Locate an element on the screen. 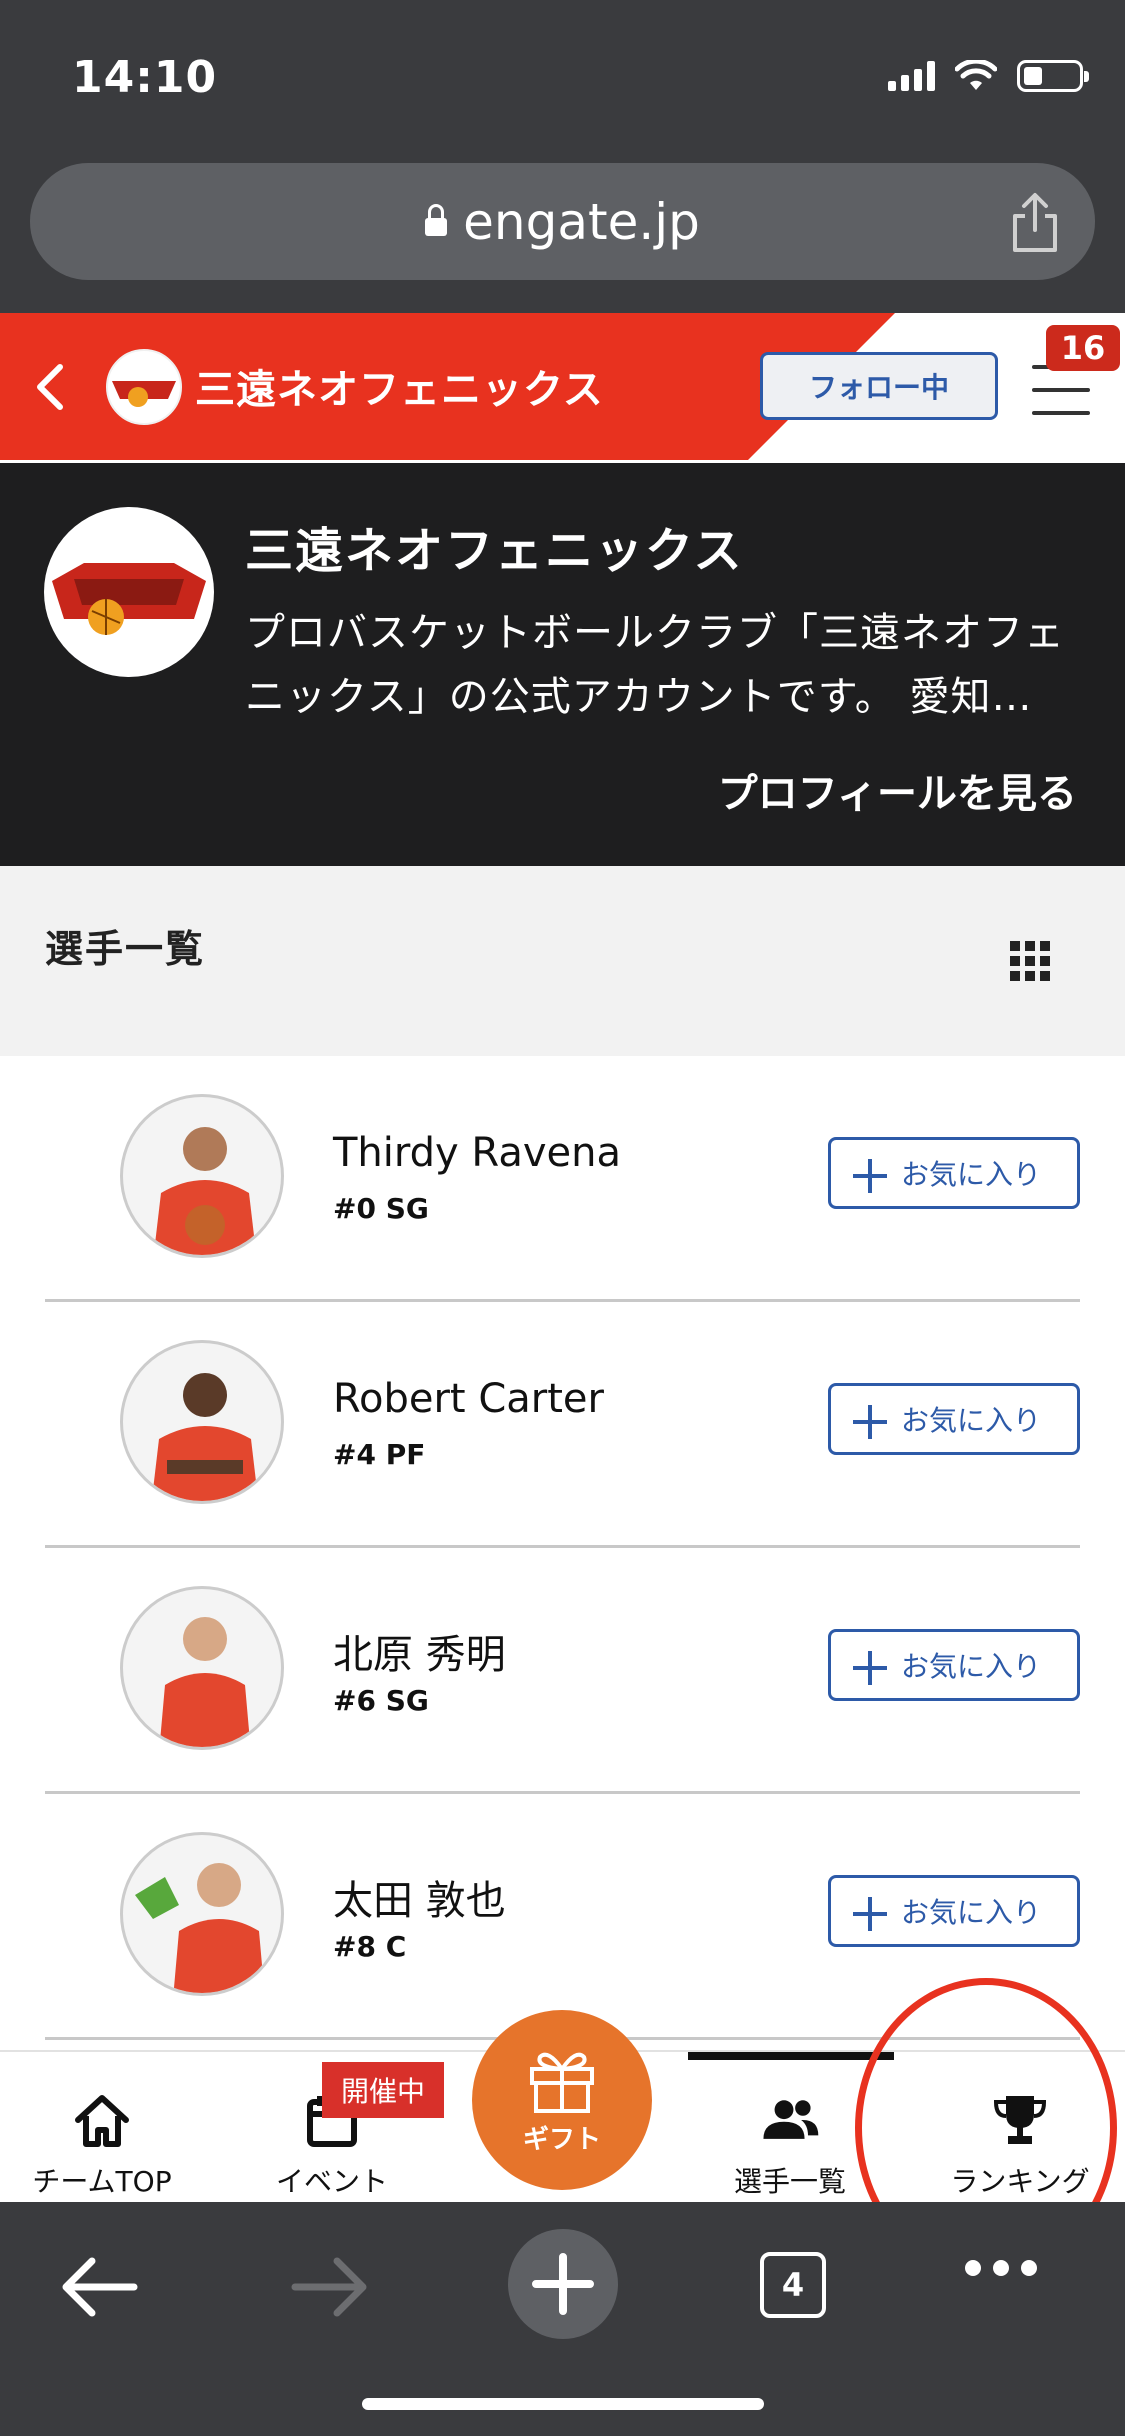  browser-chrome-top: 14:10 engate.jp is located at coordinates (562, 156).